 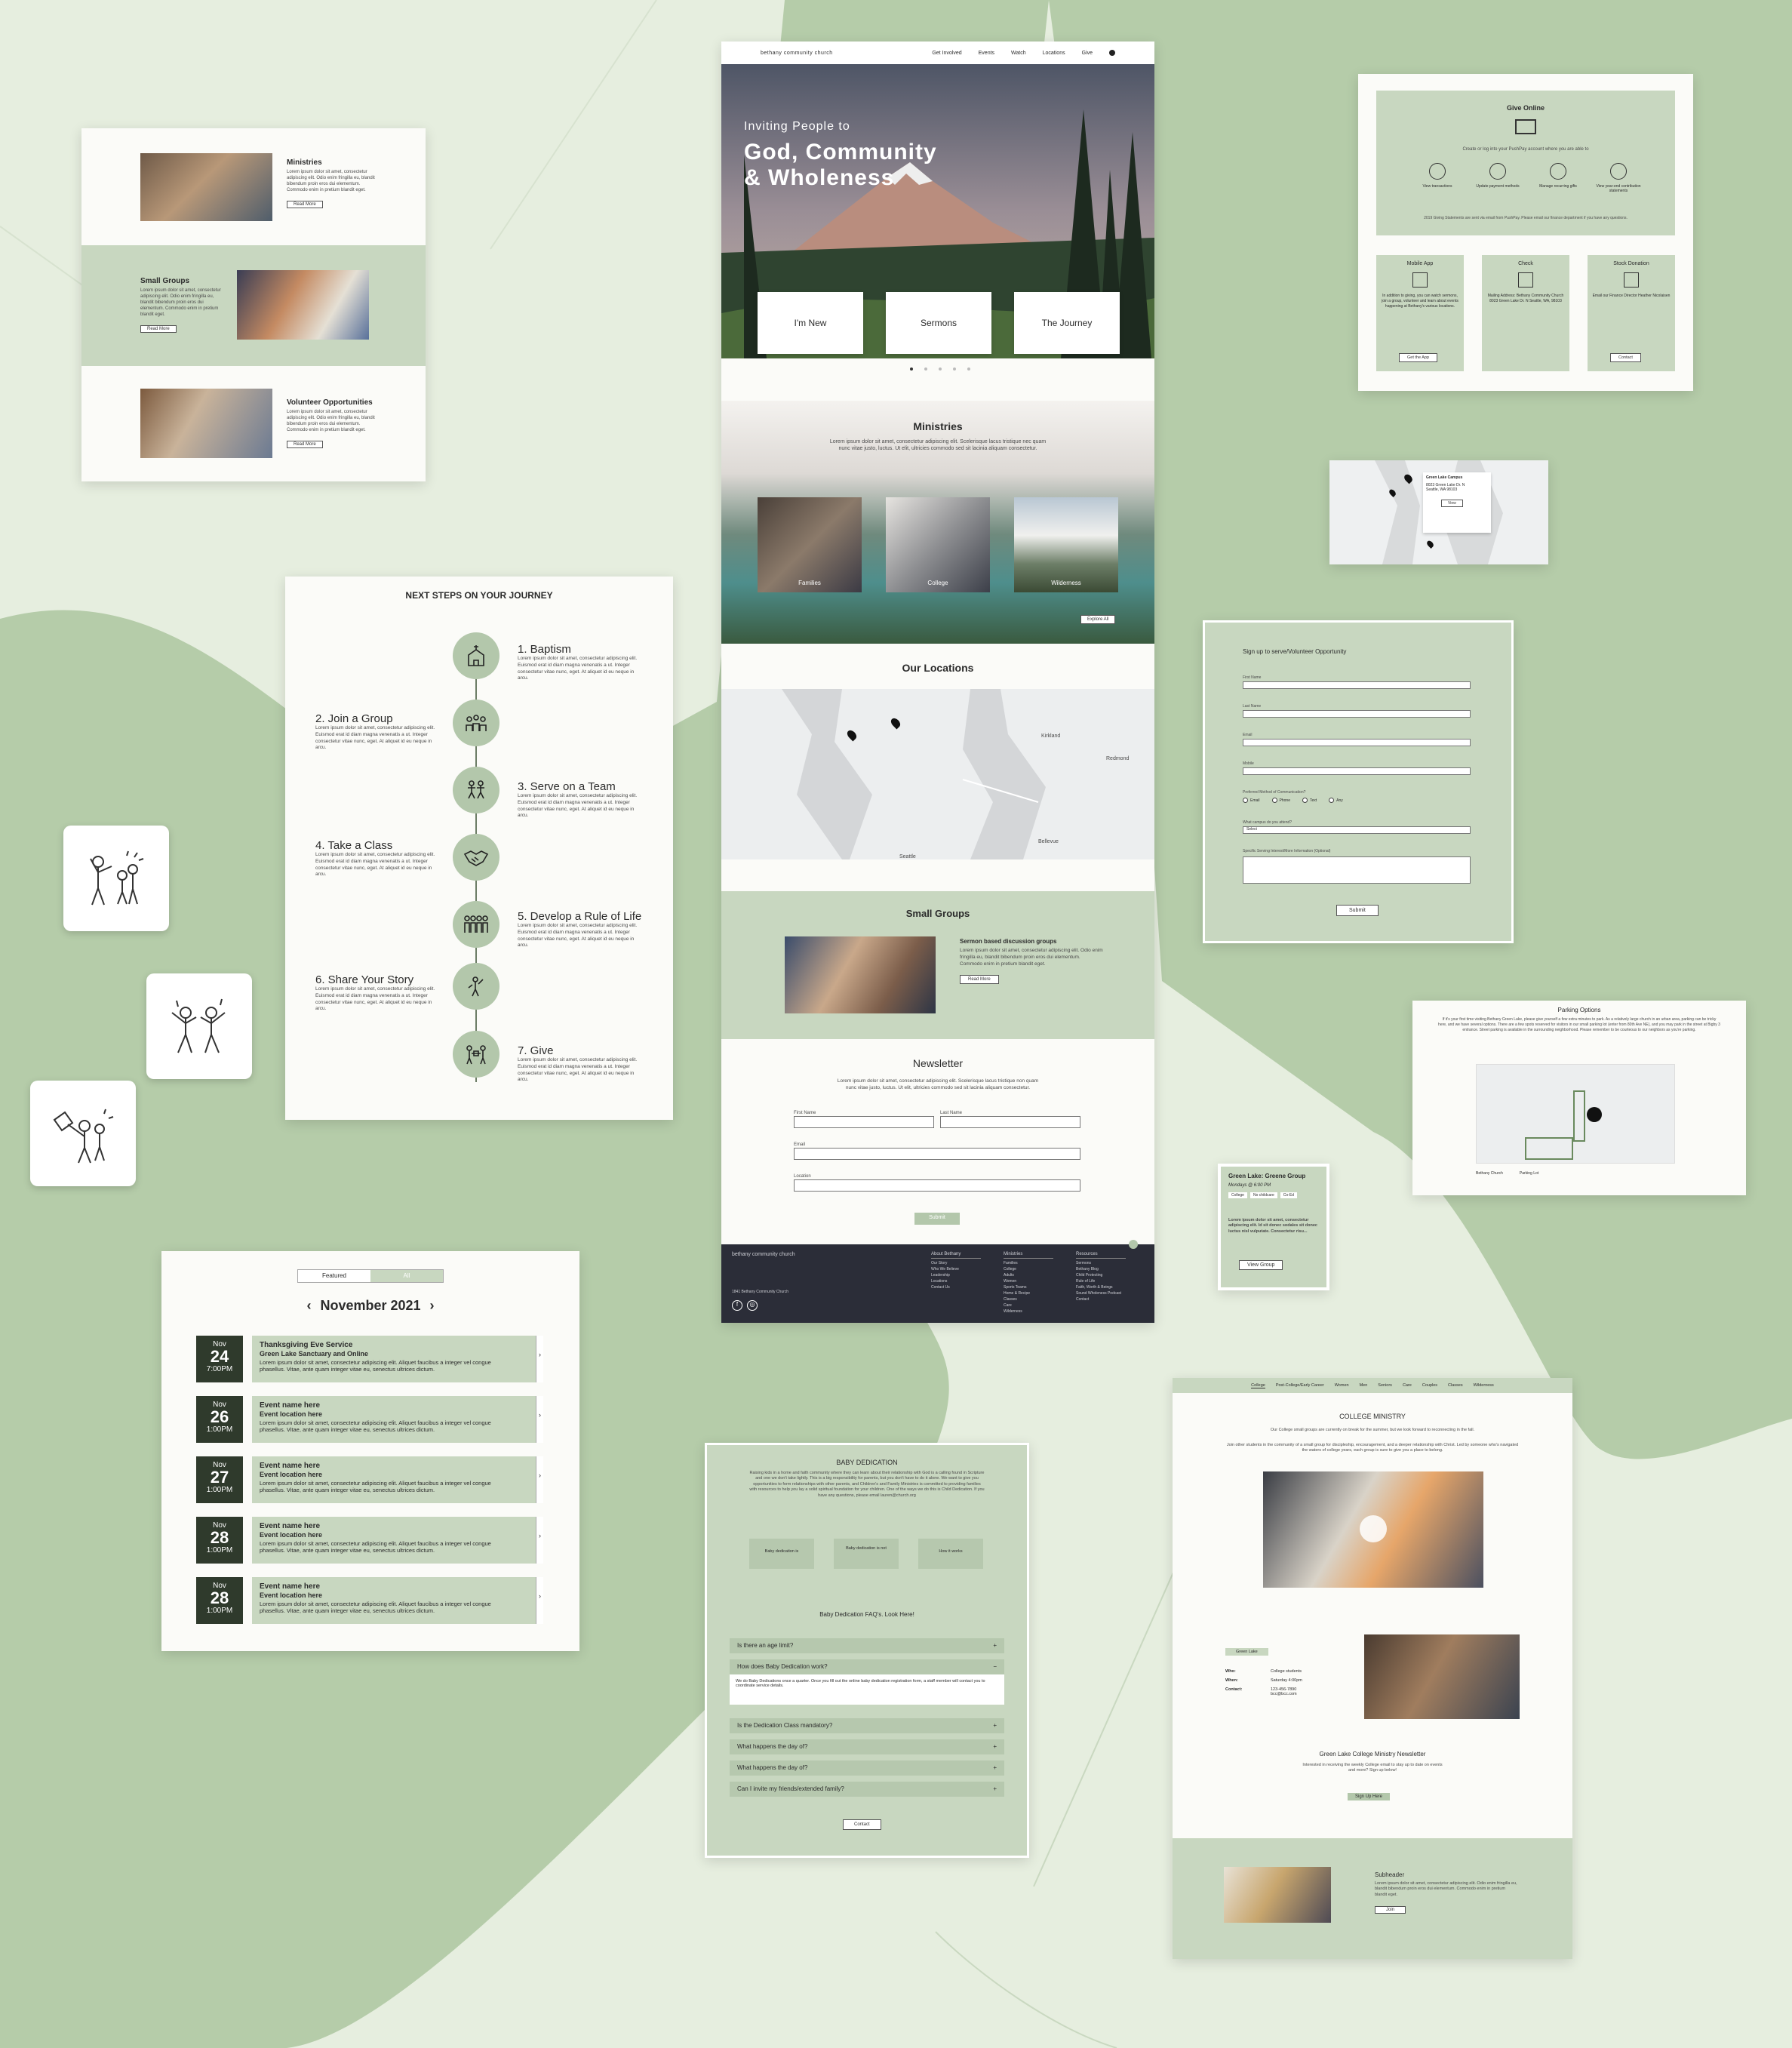 What do you see at coordinates (334, 1276) in the screenshot?
I see `tab-featured: Featured` at bounding box center [334, 1276].